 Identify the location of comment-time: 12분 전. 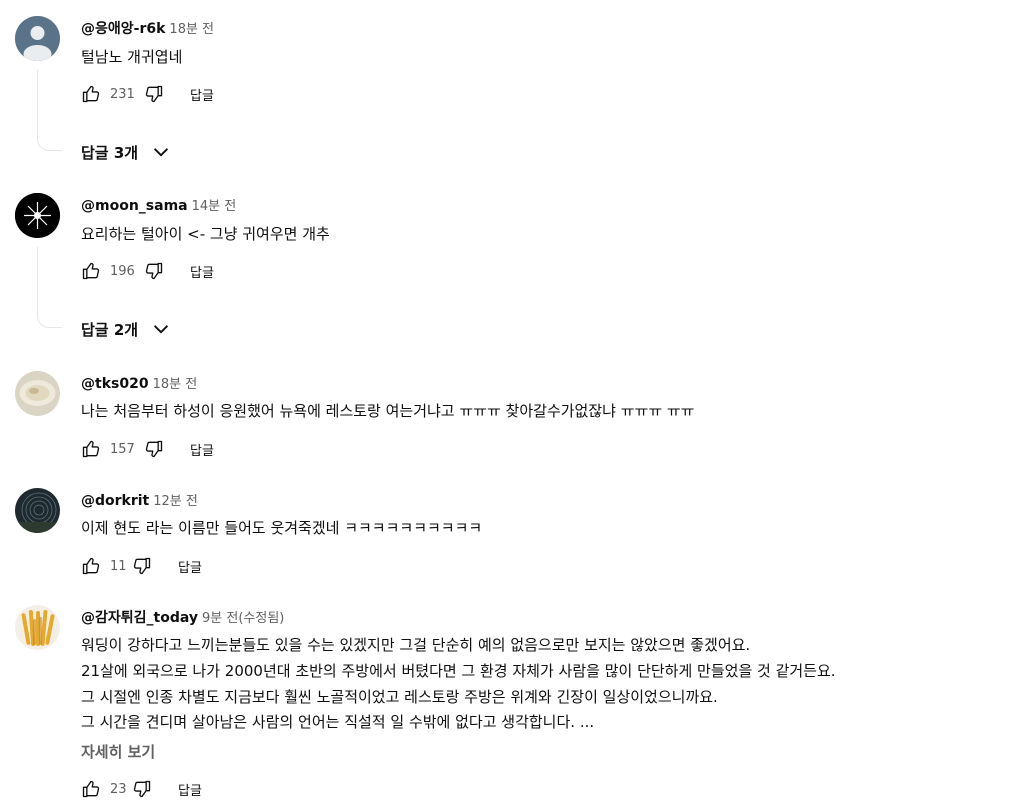
(175, 501).